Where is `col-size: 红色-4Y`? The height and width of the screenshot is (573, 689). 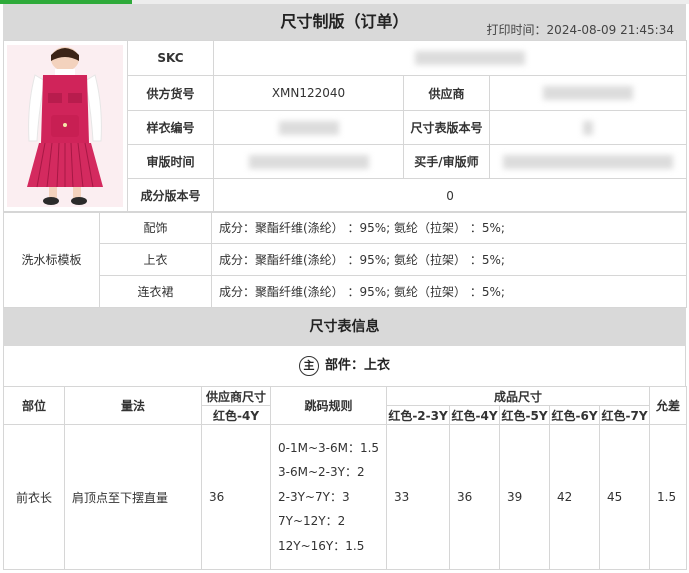
col-size: 红色-4Y is located at coordinates (474, 415).